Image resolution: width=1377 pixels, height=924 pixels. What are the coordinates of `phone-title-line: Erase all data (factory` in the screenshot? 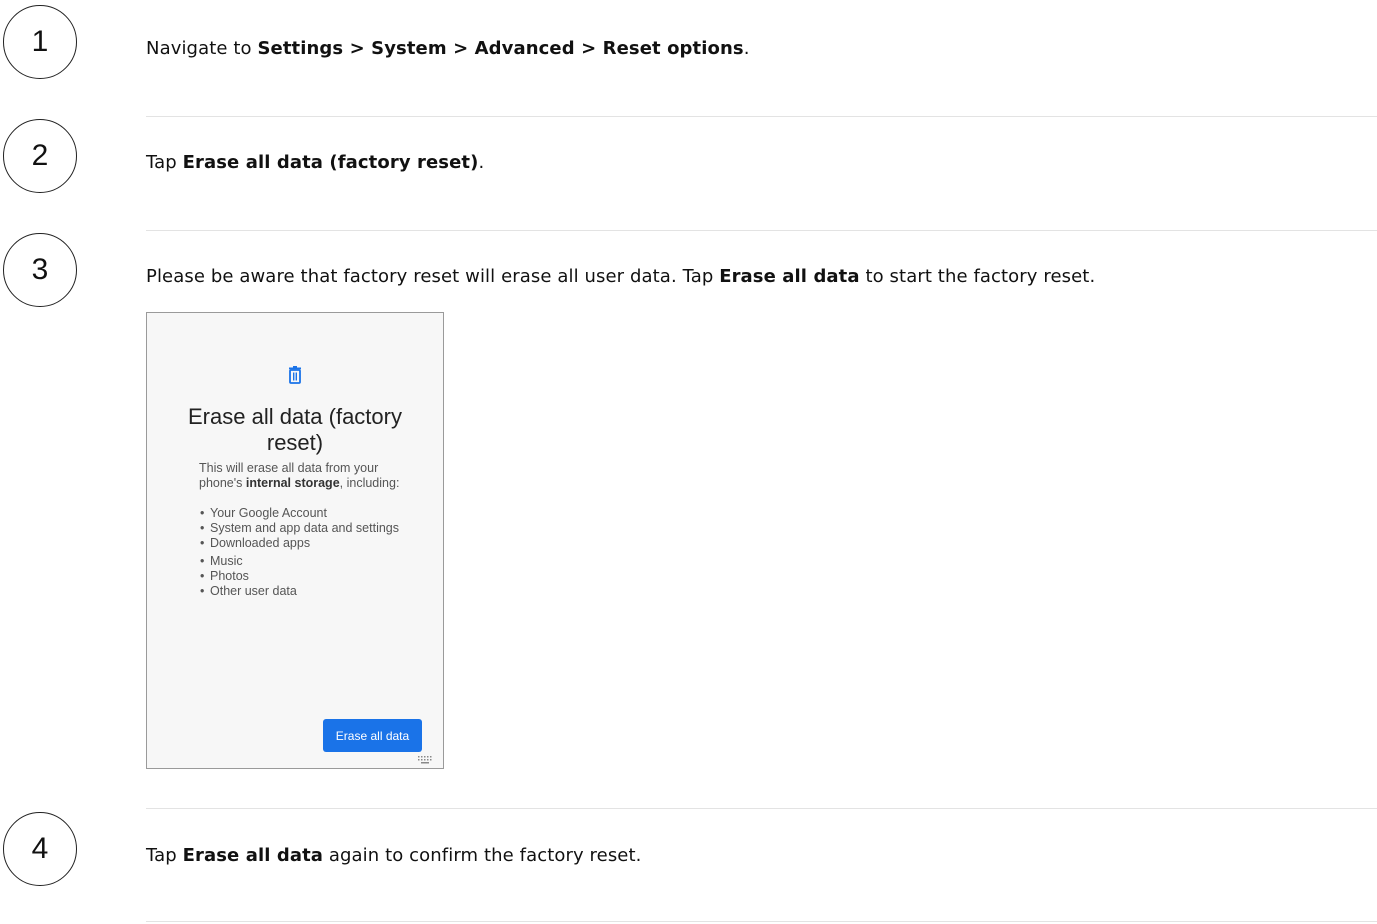 It's located at (295, 416).